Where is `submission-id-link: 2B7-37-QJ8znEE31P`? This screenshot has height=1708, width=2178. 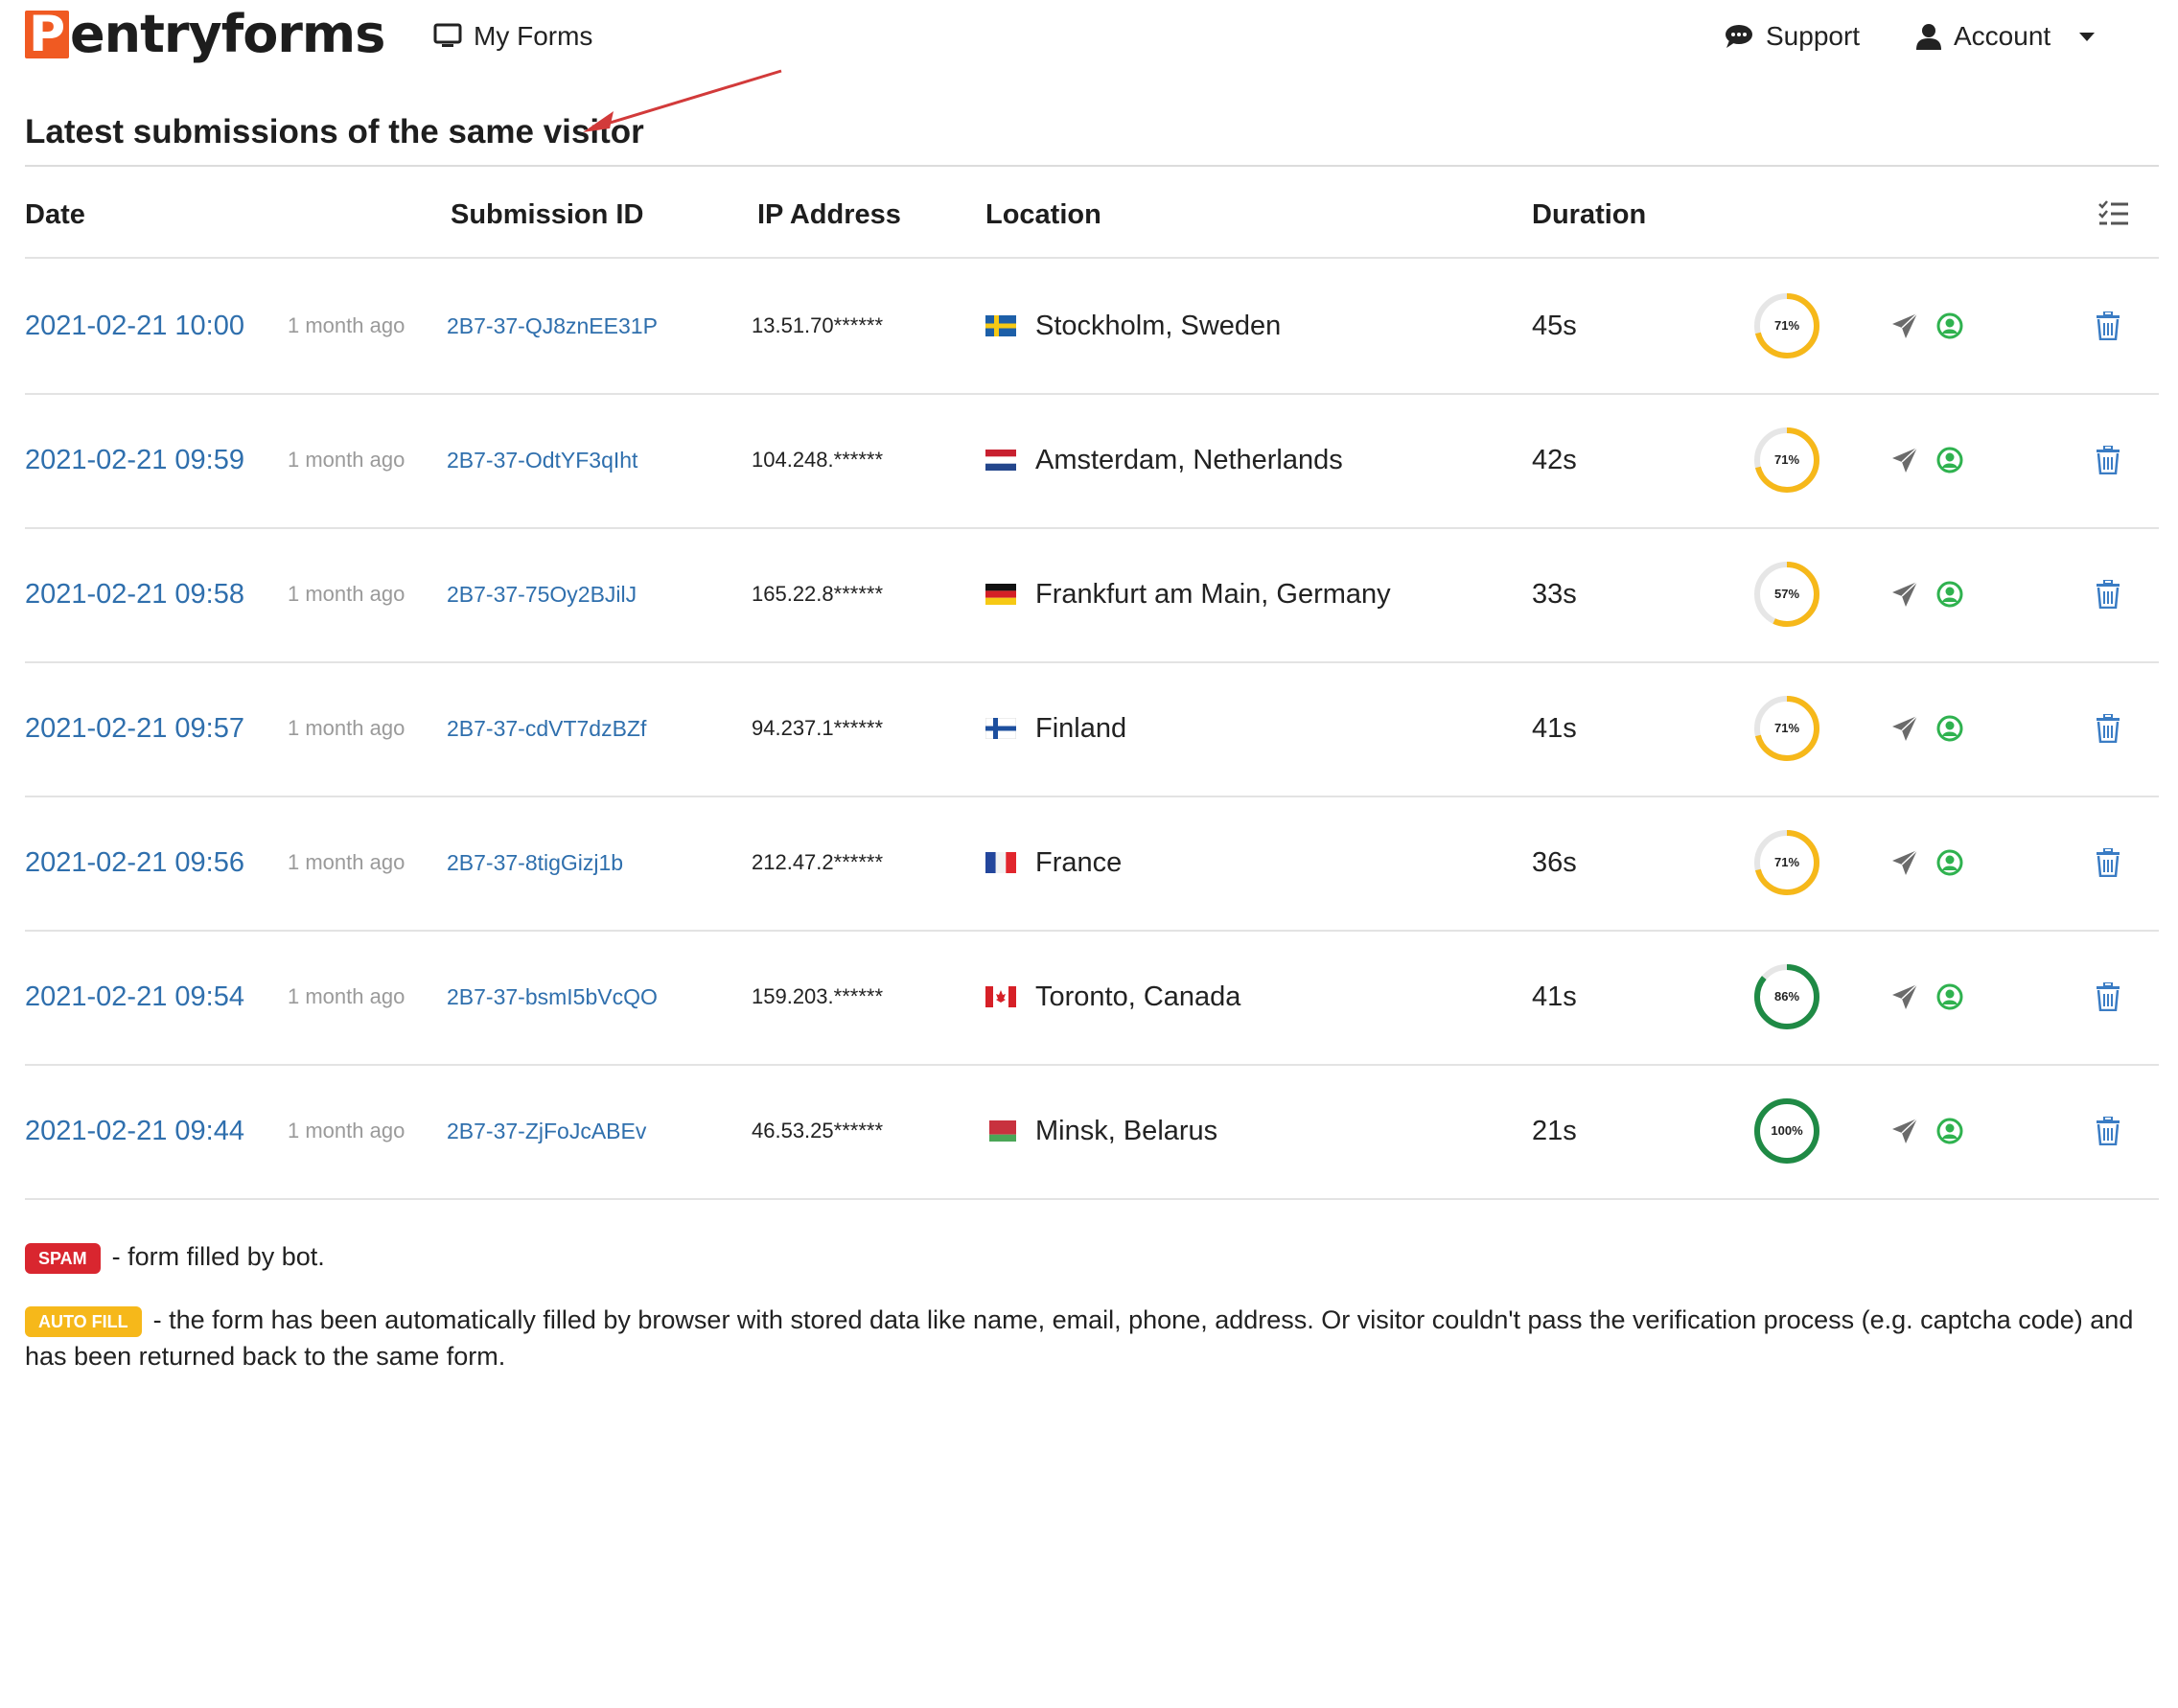
submission-id-link: 2B7-37-QJ8znEE31P is located at coordinates (552, 326).